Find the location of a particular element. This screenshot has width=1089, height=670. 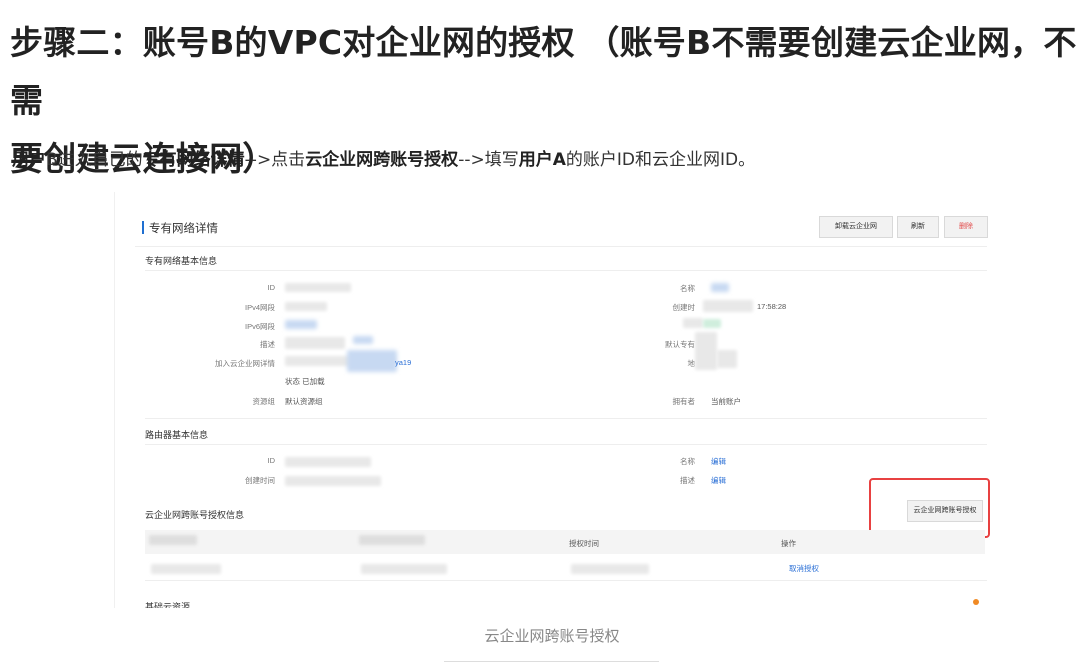

label-region: 地 is located at coordinates (691, 363).